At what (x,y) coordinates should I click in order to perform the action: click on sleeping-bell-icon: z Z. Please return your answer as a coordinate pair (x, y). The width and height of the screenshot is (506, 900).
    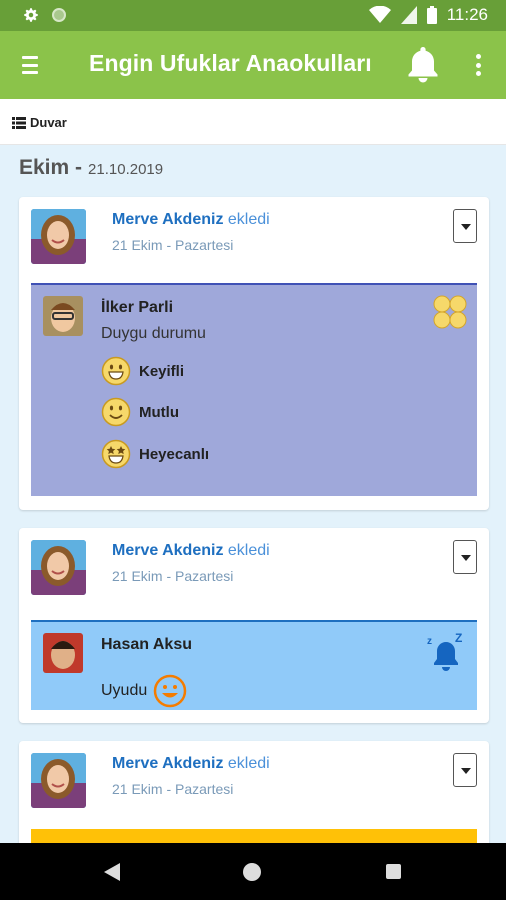
    Looking at the image, I should click on (444, 651).